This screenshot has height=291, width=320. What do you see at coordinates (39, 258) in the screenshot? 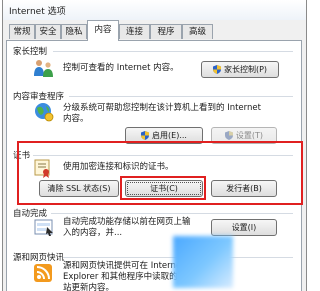
I see `feeds-title: 源和网页快讯` at bounding box center [39, 258].